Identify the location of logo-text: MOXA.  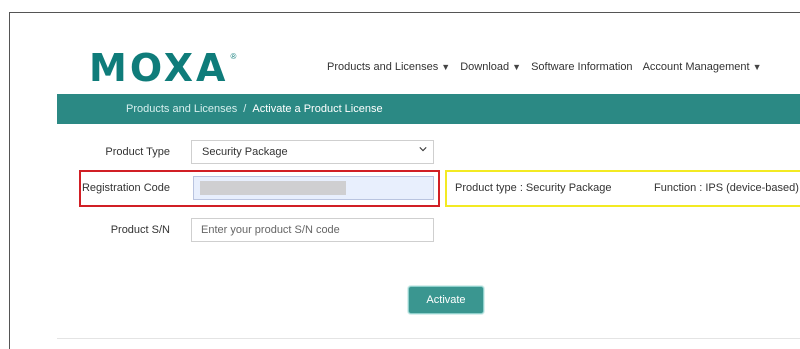
(159, 68).